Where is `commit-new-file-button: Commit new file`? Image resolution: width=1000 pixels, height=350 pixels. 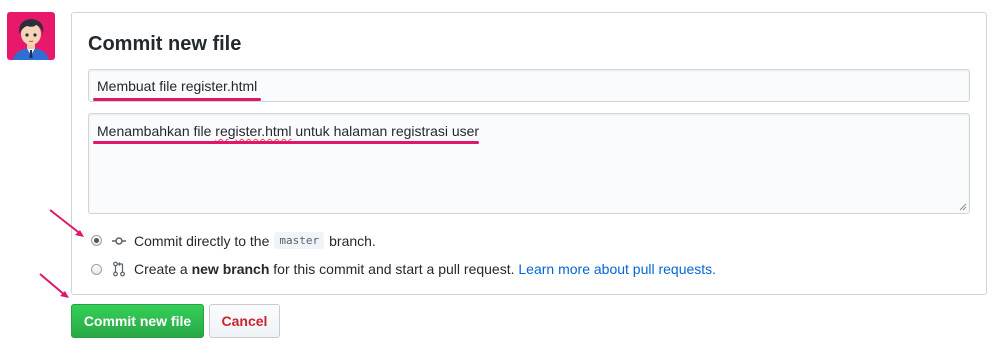 commit-new-file-button: Commit new file is located at coordinates (137, 321).